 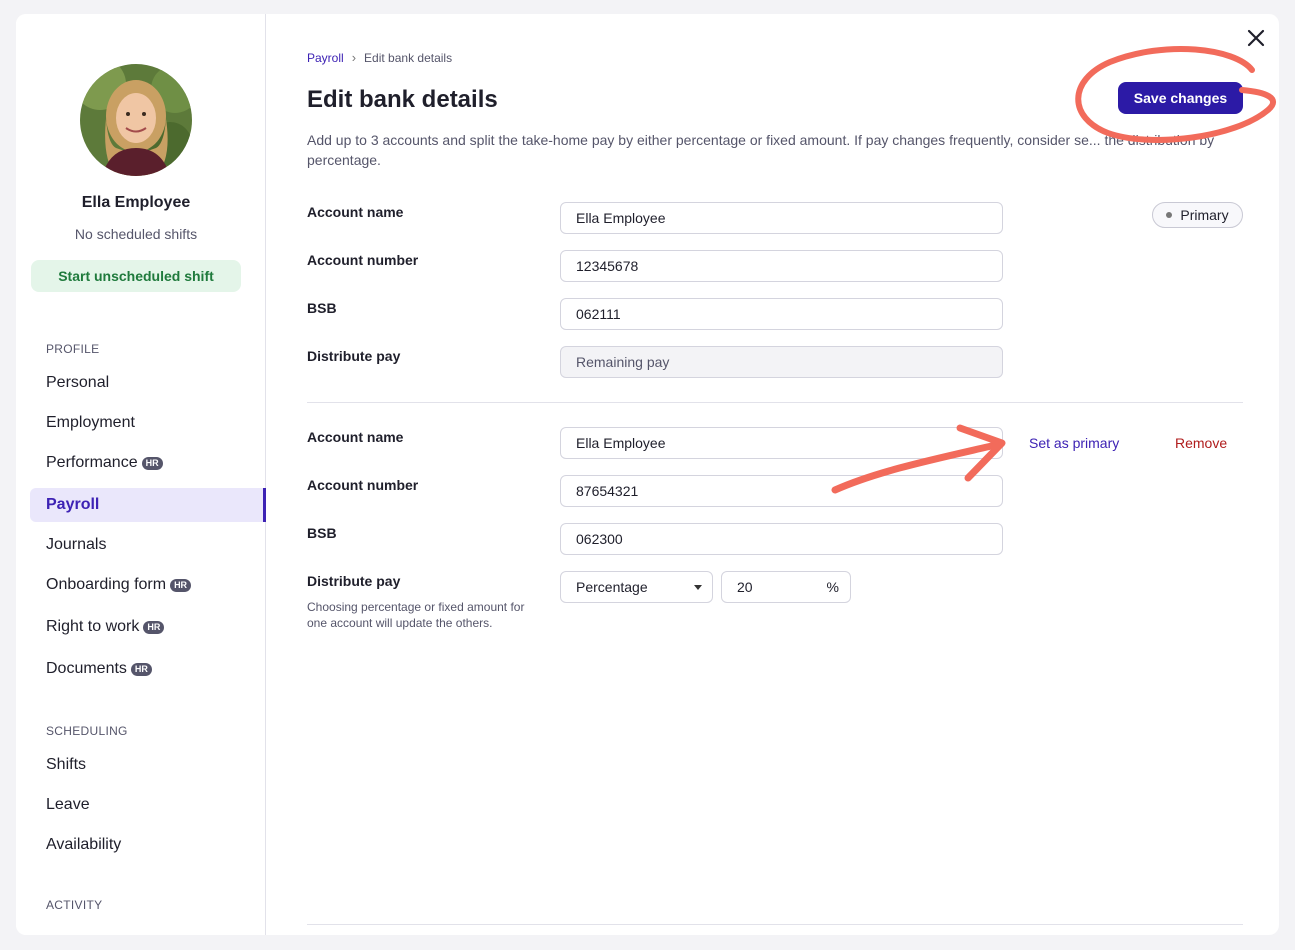 I want to click on close-button, so click(x=1256, y=38).